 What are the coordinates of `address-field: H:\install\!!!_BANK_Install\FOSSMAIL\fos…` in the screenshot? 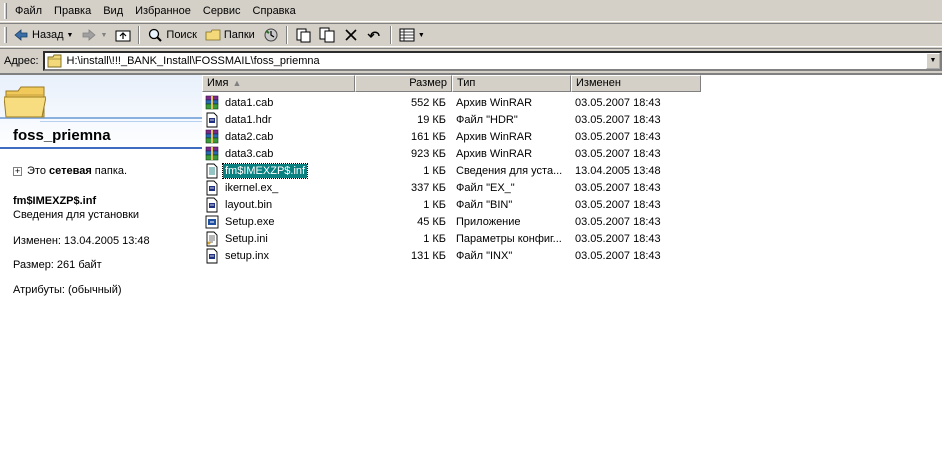 It's located at (492, 60).